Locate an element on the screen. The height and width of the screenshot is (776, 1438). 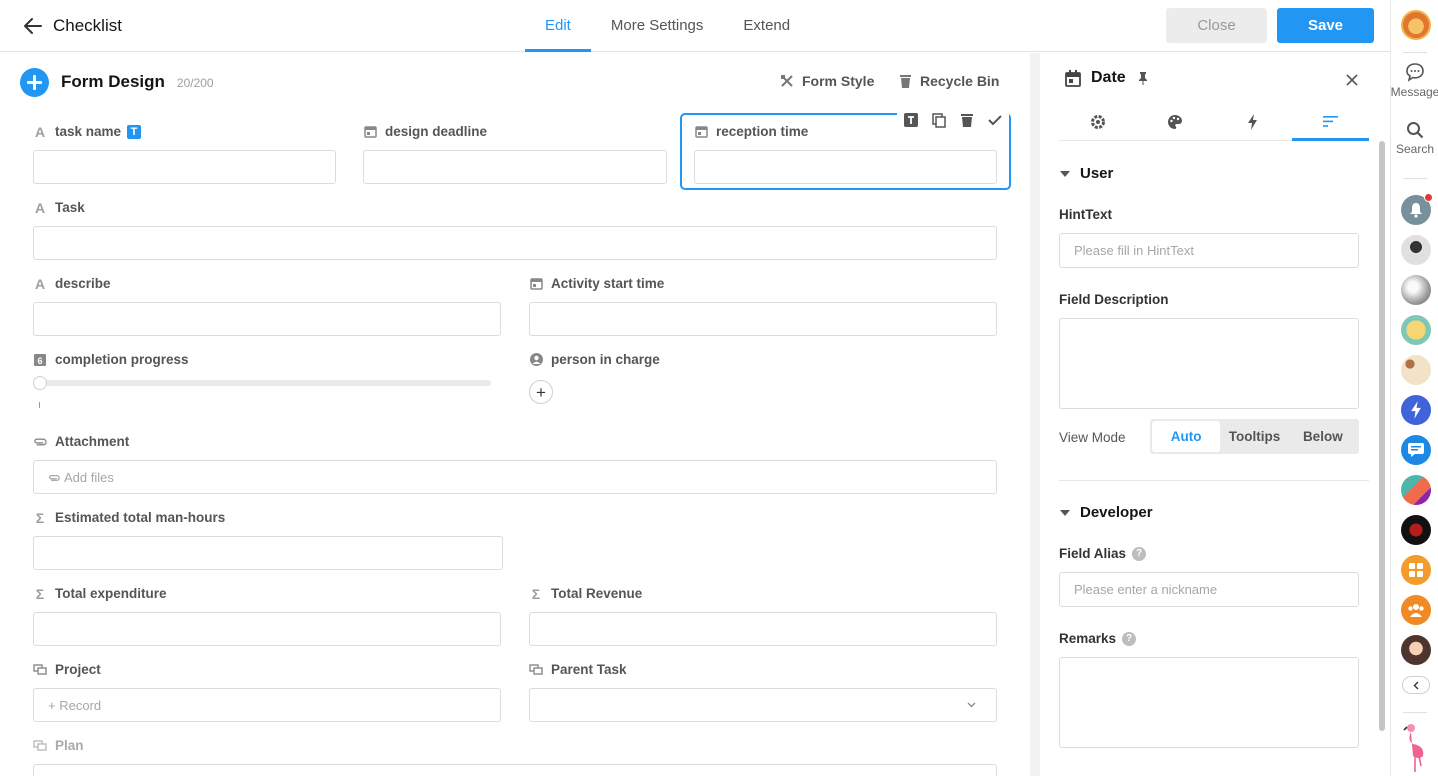
add-record-button: + Record is located at coordinates (267, 705).